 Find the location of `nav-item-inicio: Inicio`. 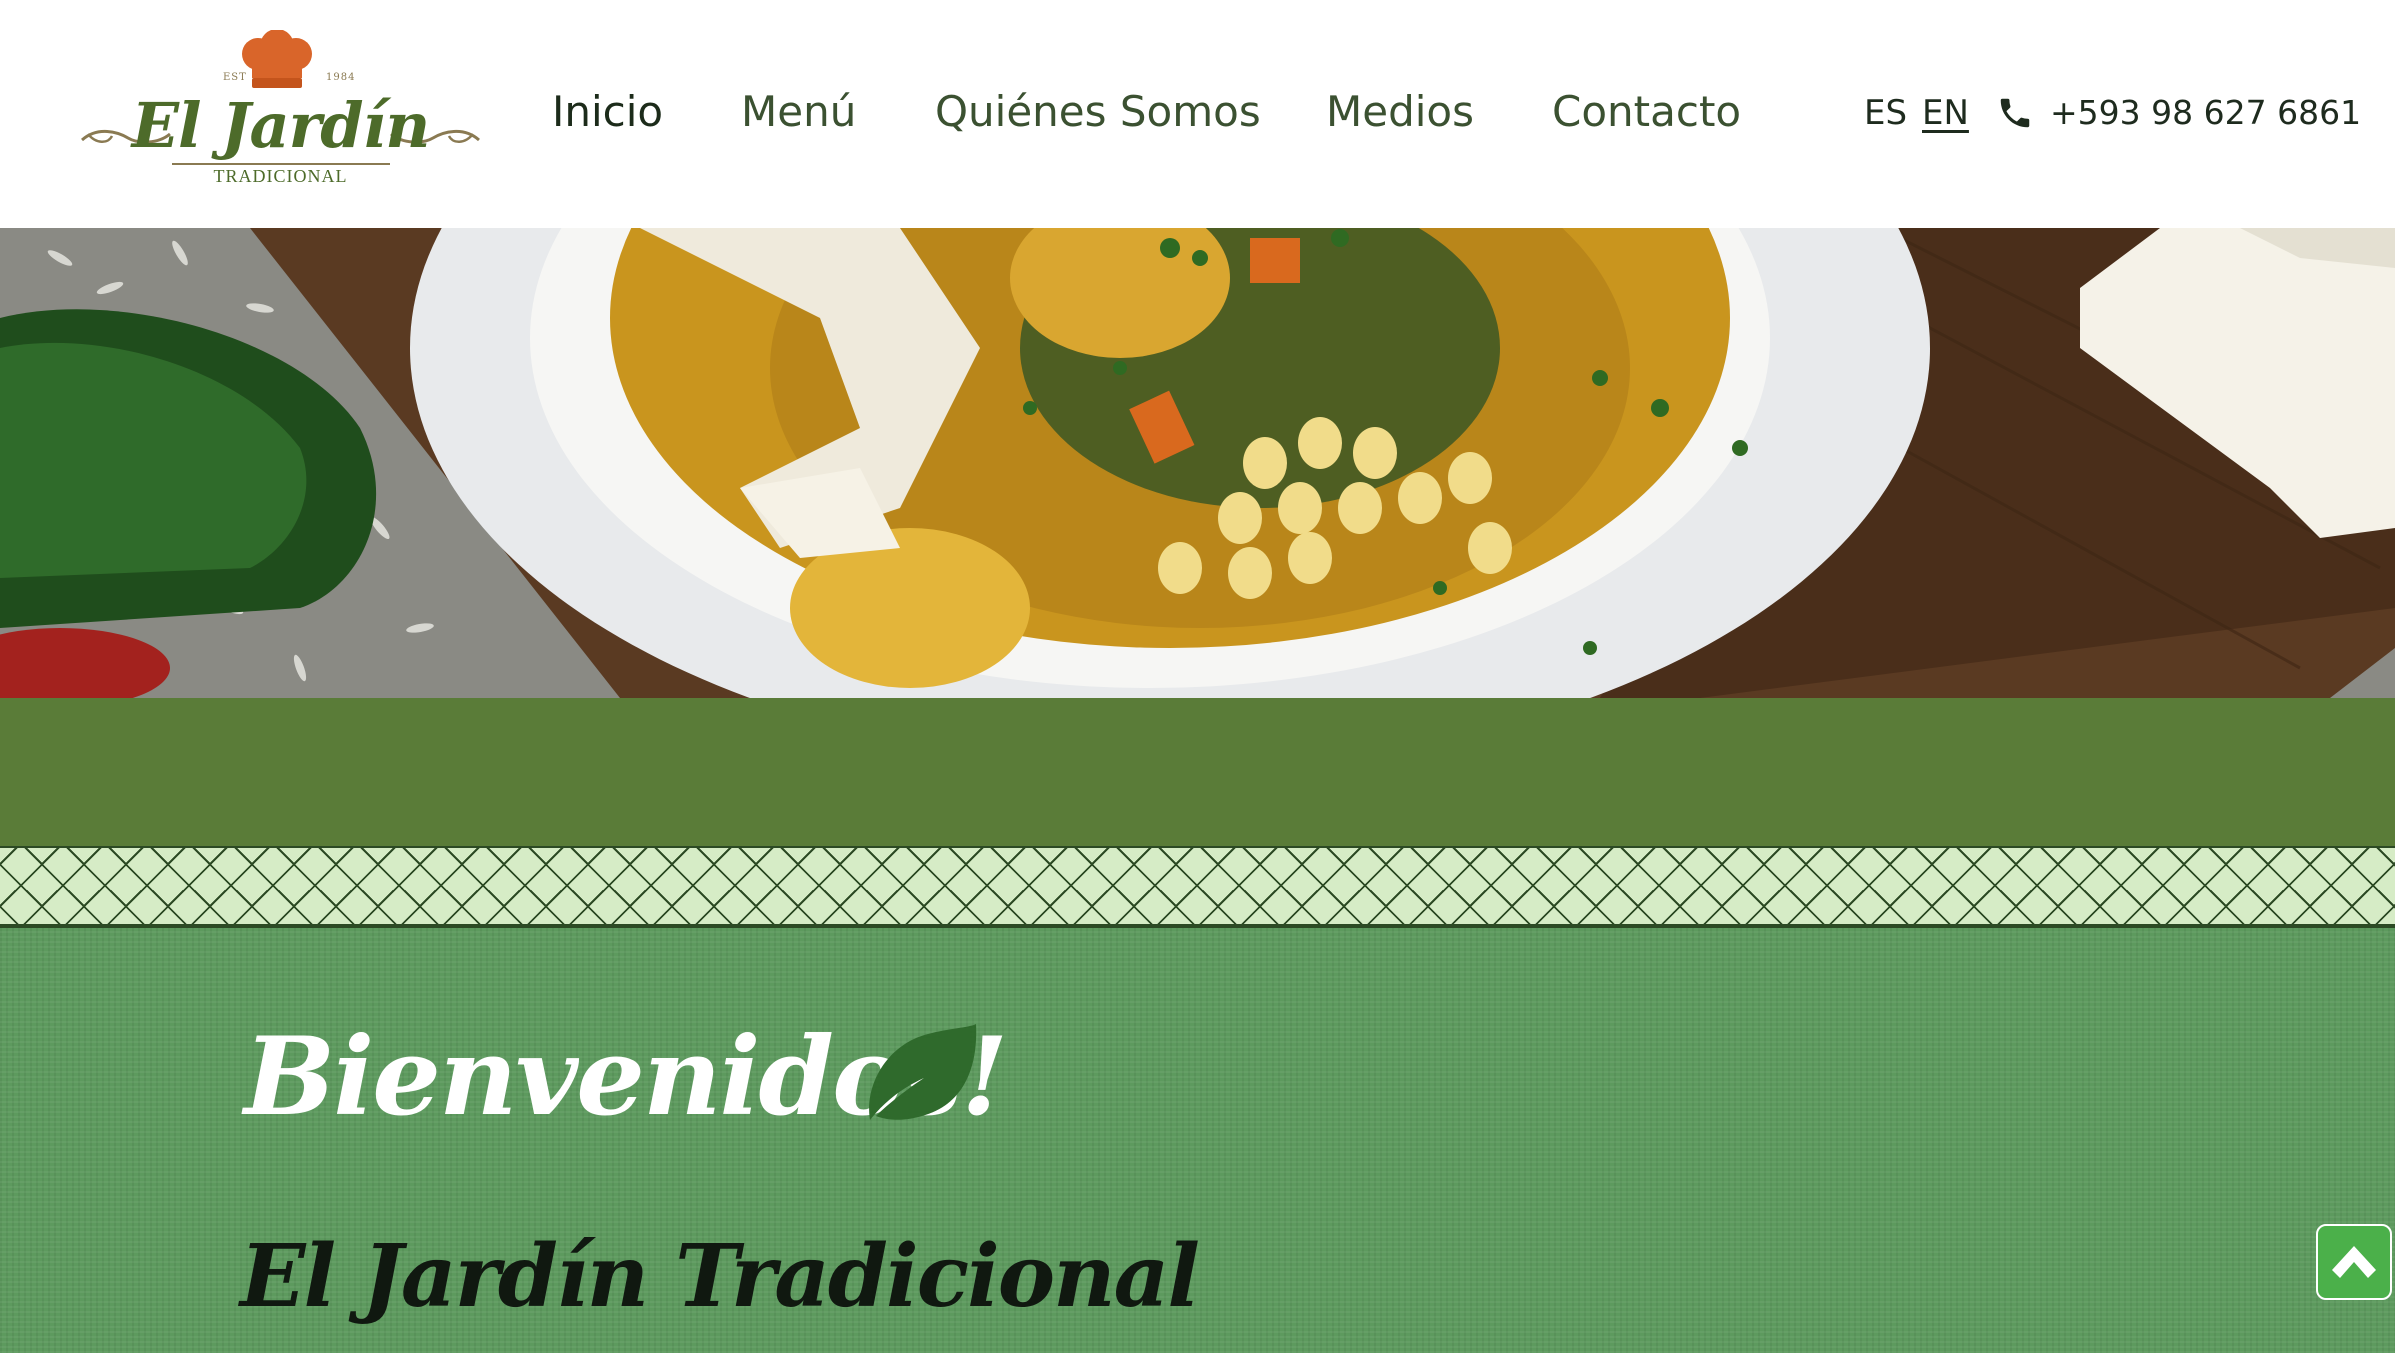

nav-item-inicio: Inicio is located at coordinates (607, 112).